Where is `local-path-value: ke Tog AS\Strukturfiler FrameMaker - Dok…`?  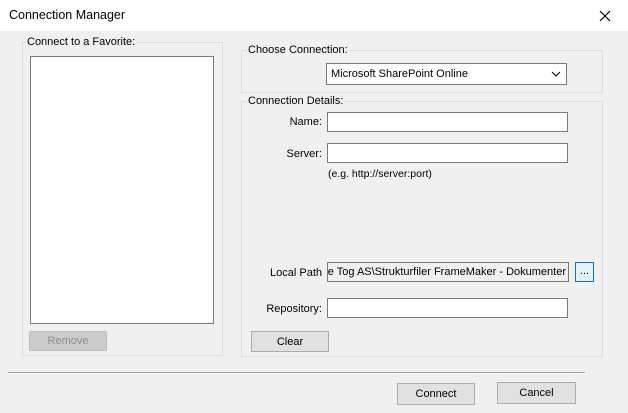
local-path-value: ke Tog AS\Strukturfiler FrameMaker - Dok… is located at coordinates (446, 272).